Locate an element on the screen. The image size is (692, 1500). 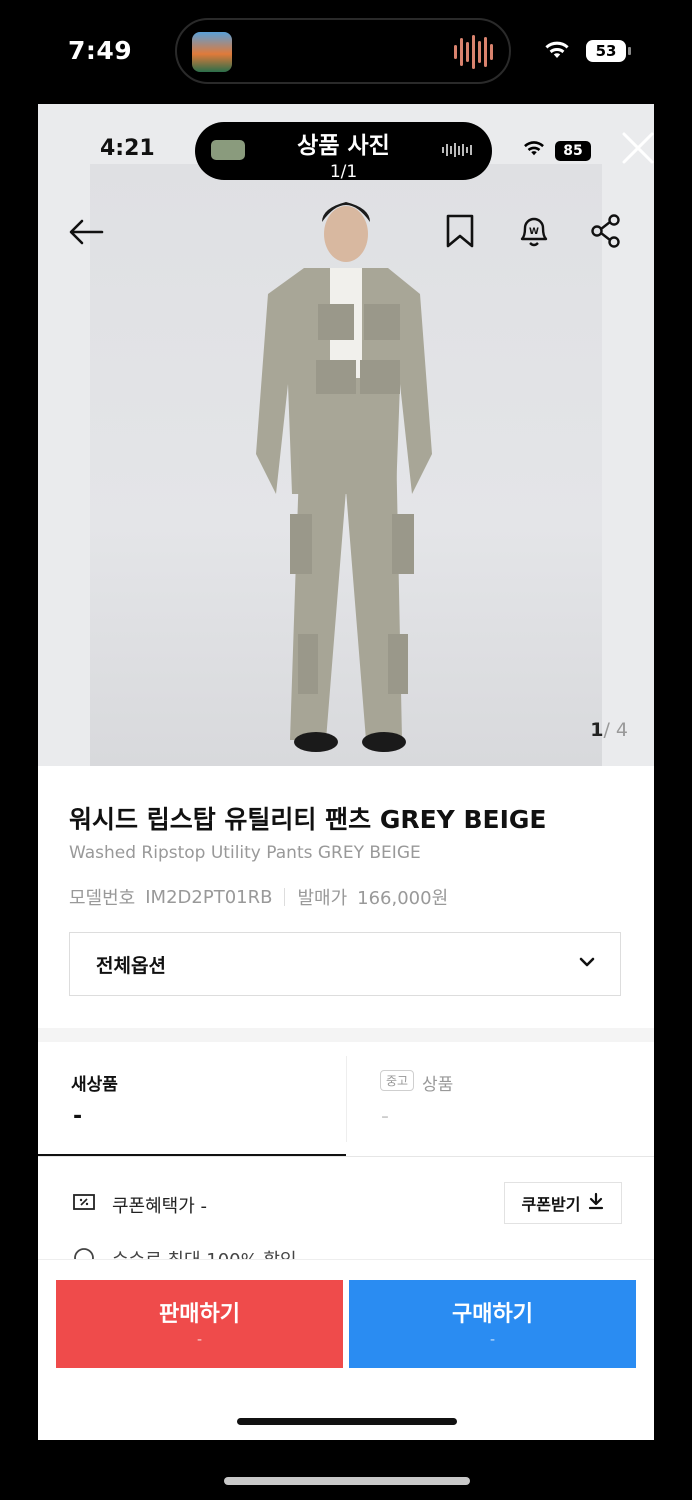
release-price: 166,000원 is located at coordinates (403, 898).